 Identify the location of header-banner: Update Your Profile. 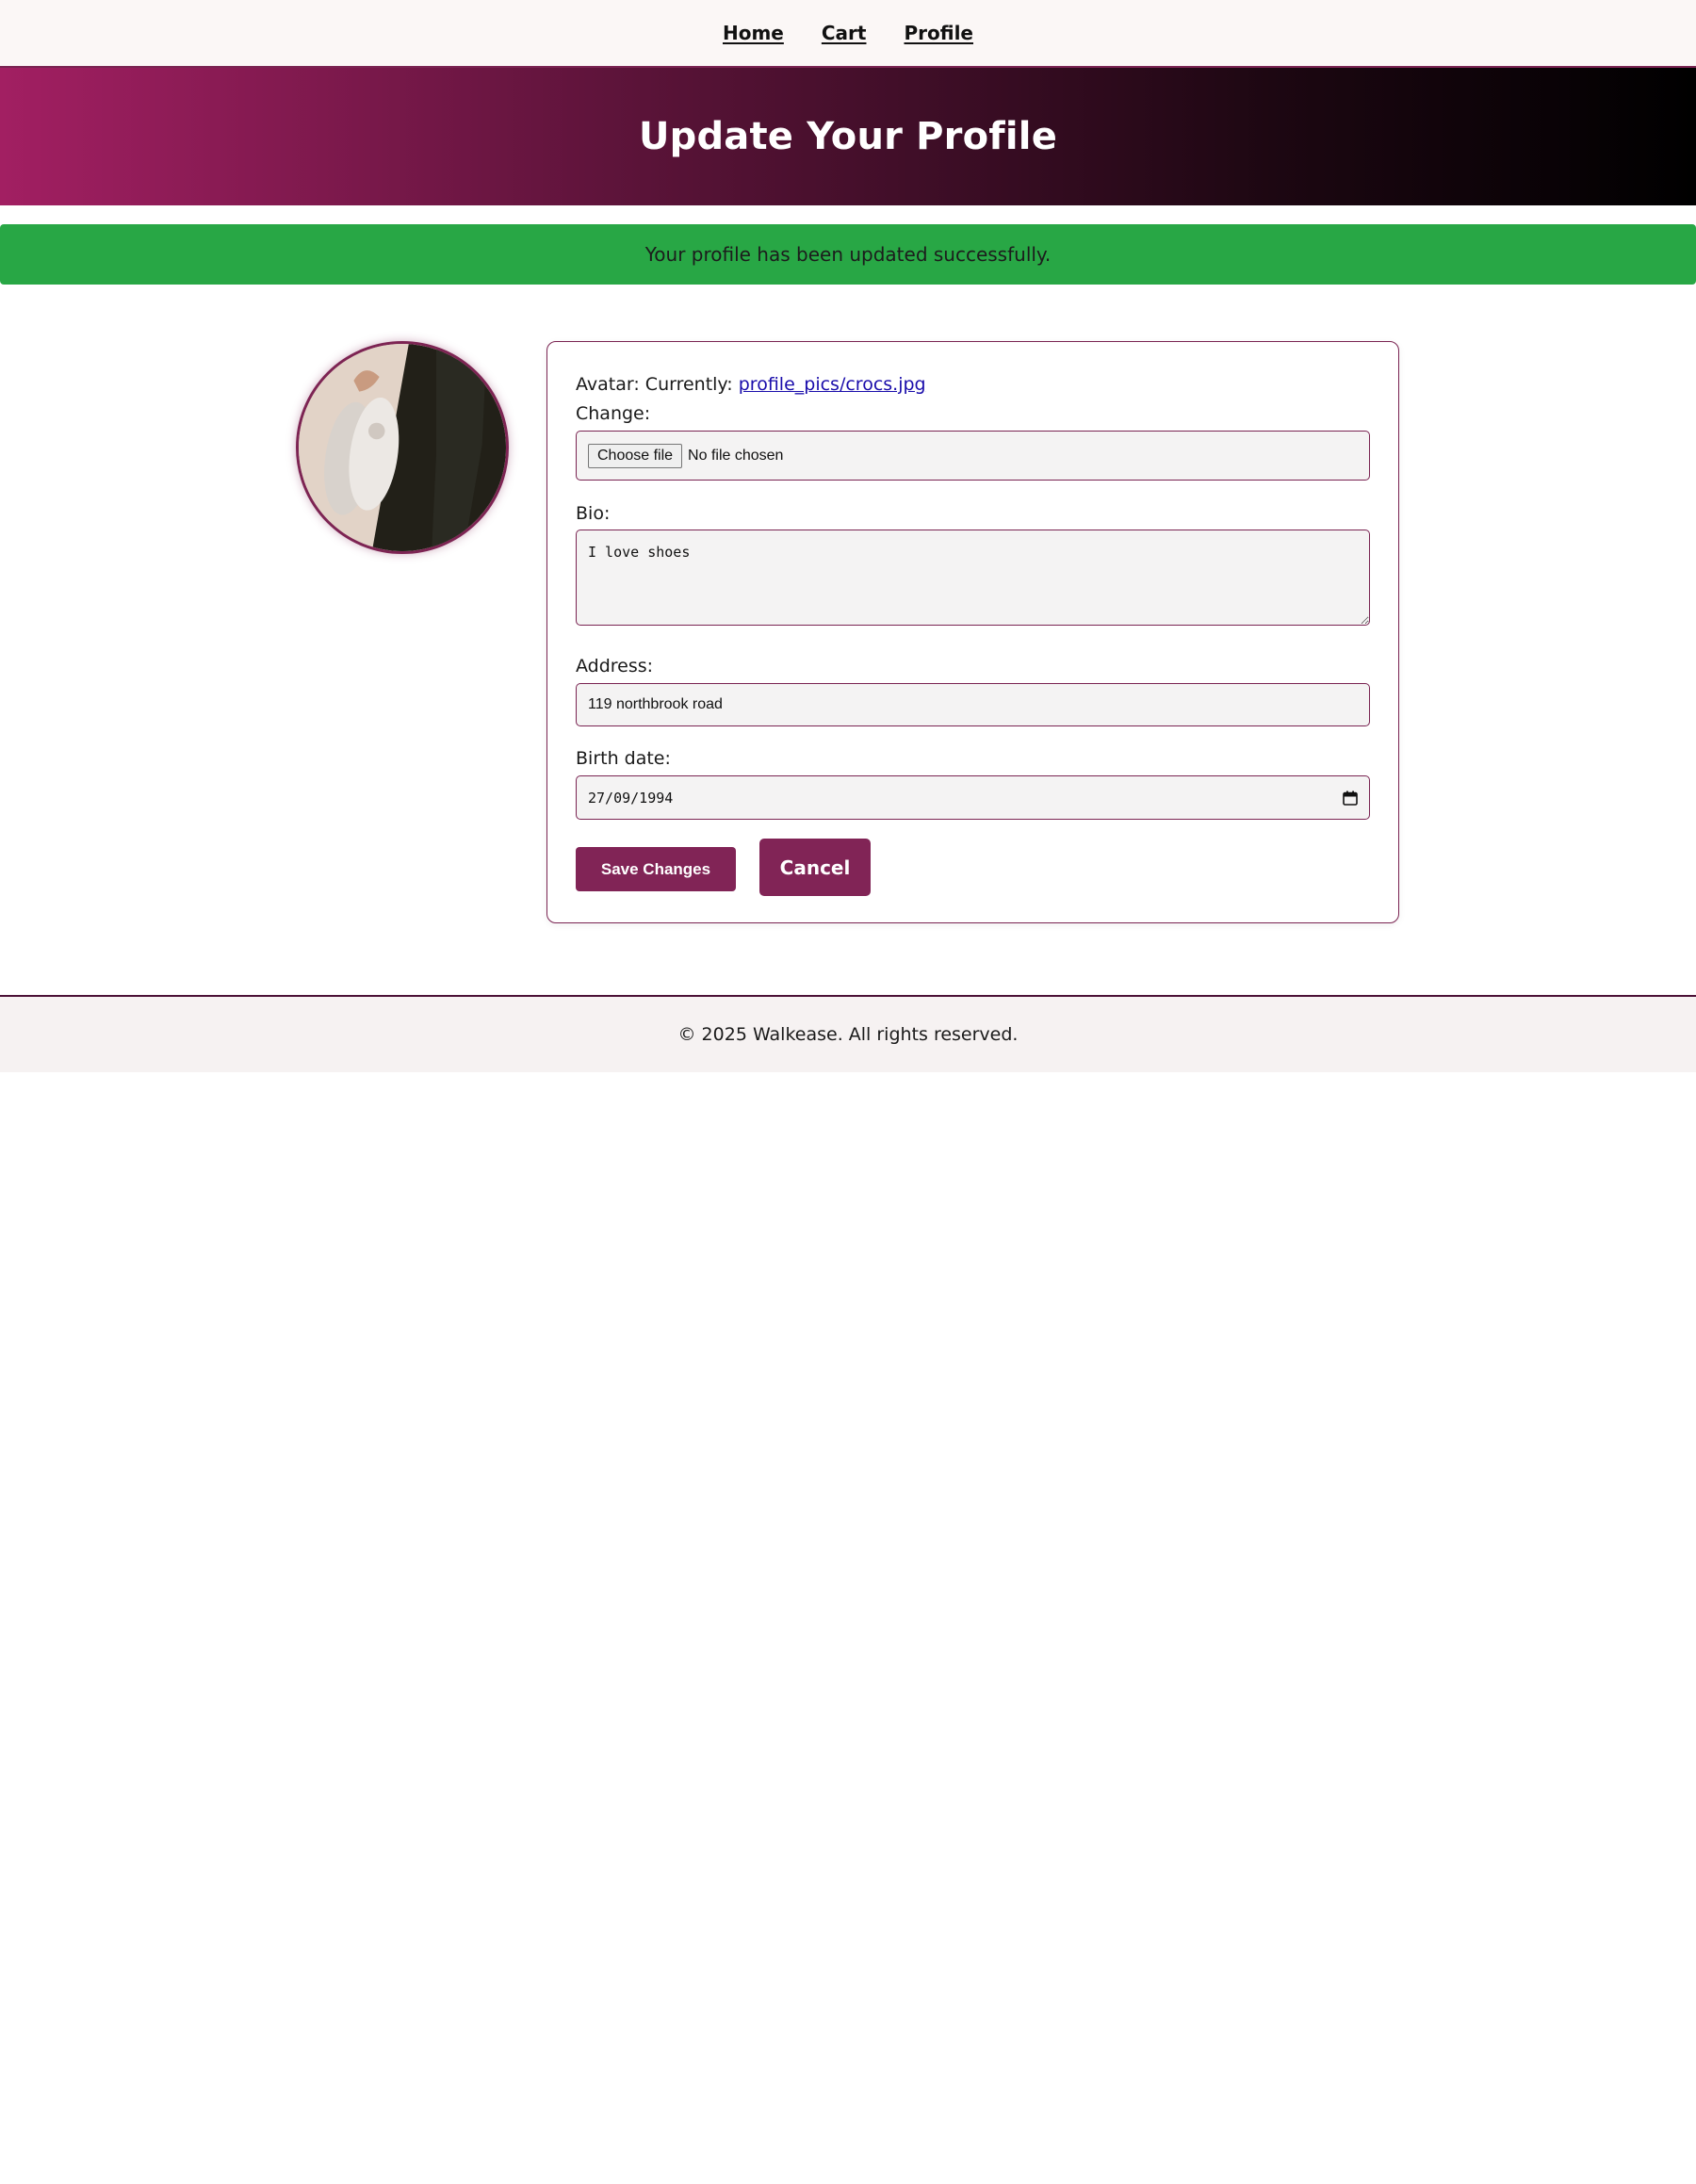
(848, 136).